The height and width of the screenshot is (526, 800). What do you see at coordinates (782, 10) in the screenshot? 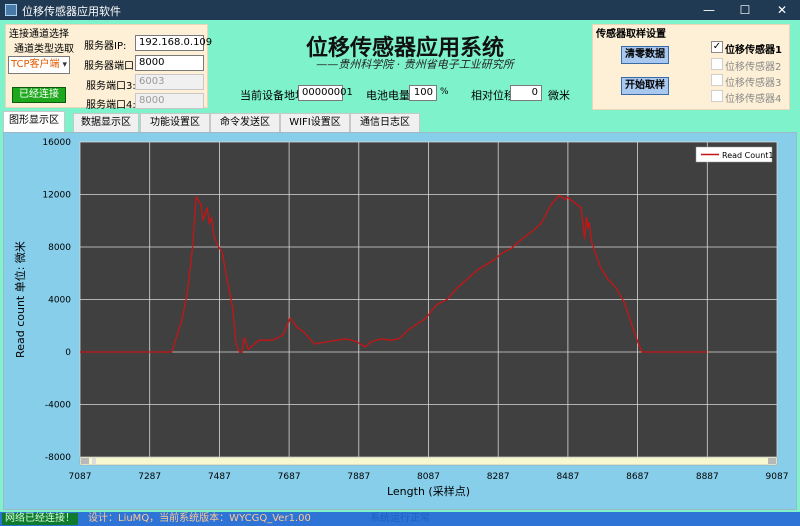
I see `close-button: ✕` at bounding box center [782, 10].